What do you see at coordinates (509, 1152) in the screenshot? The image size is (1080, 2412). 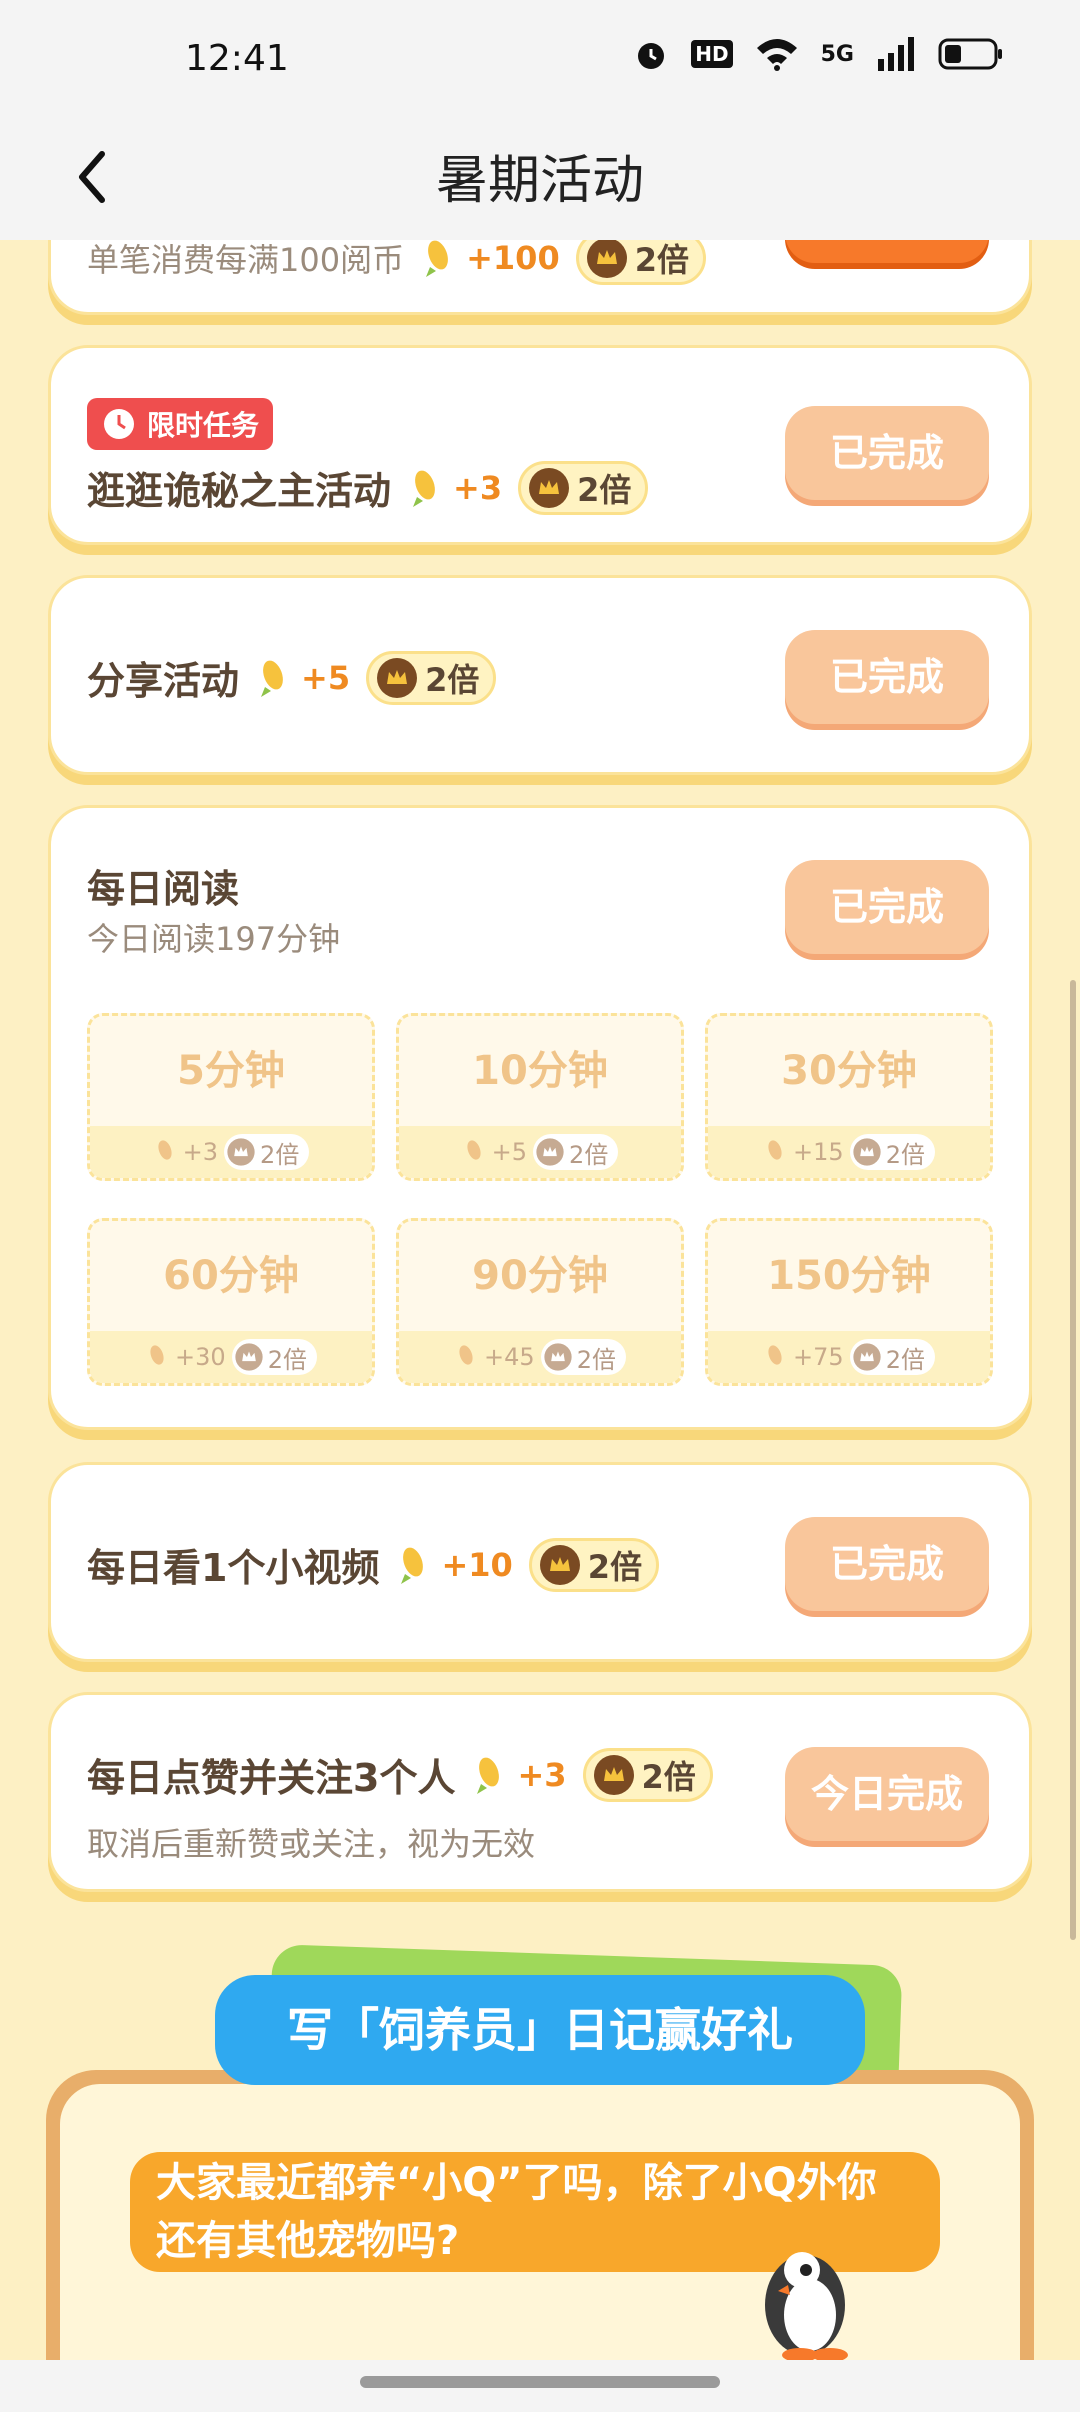 I see `tile-points: +5` at bounding box center [509, 1152].